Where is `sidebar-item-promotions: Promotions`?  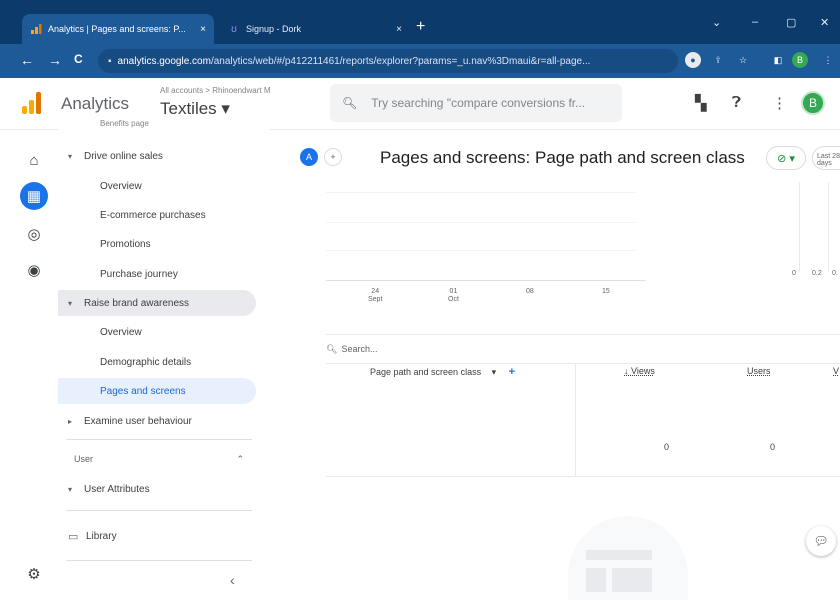 sidebar-item-promotions: Promotions is located at coordinates (104, 244).